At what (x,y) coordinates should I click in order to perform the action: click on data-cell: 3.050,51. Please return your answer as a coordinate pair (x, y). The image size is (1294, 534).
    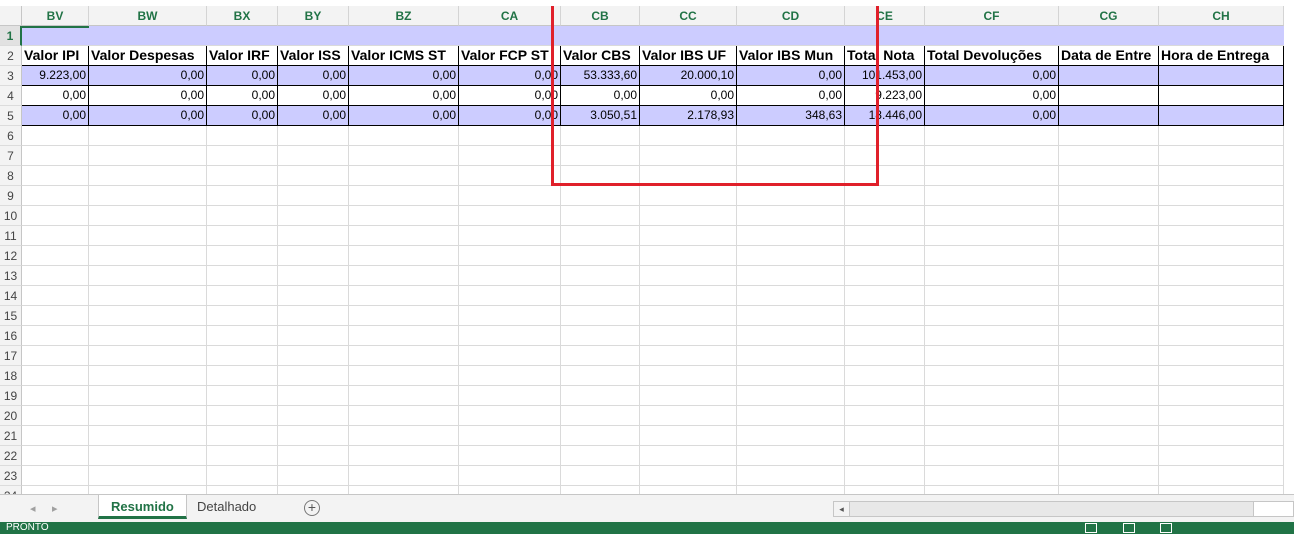
    Looking at the image, I should click on (600, 116).